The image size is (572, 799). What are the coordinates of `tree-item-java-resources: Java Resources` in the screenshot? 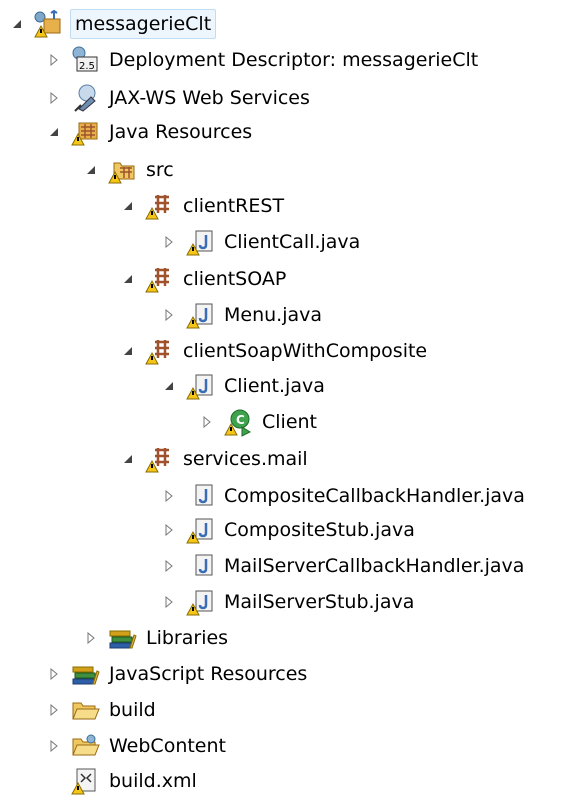 It's located at (149, 132).